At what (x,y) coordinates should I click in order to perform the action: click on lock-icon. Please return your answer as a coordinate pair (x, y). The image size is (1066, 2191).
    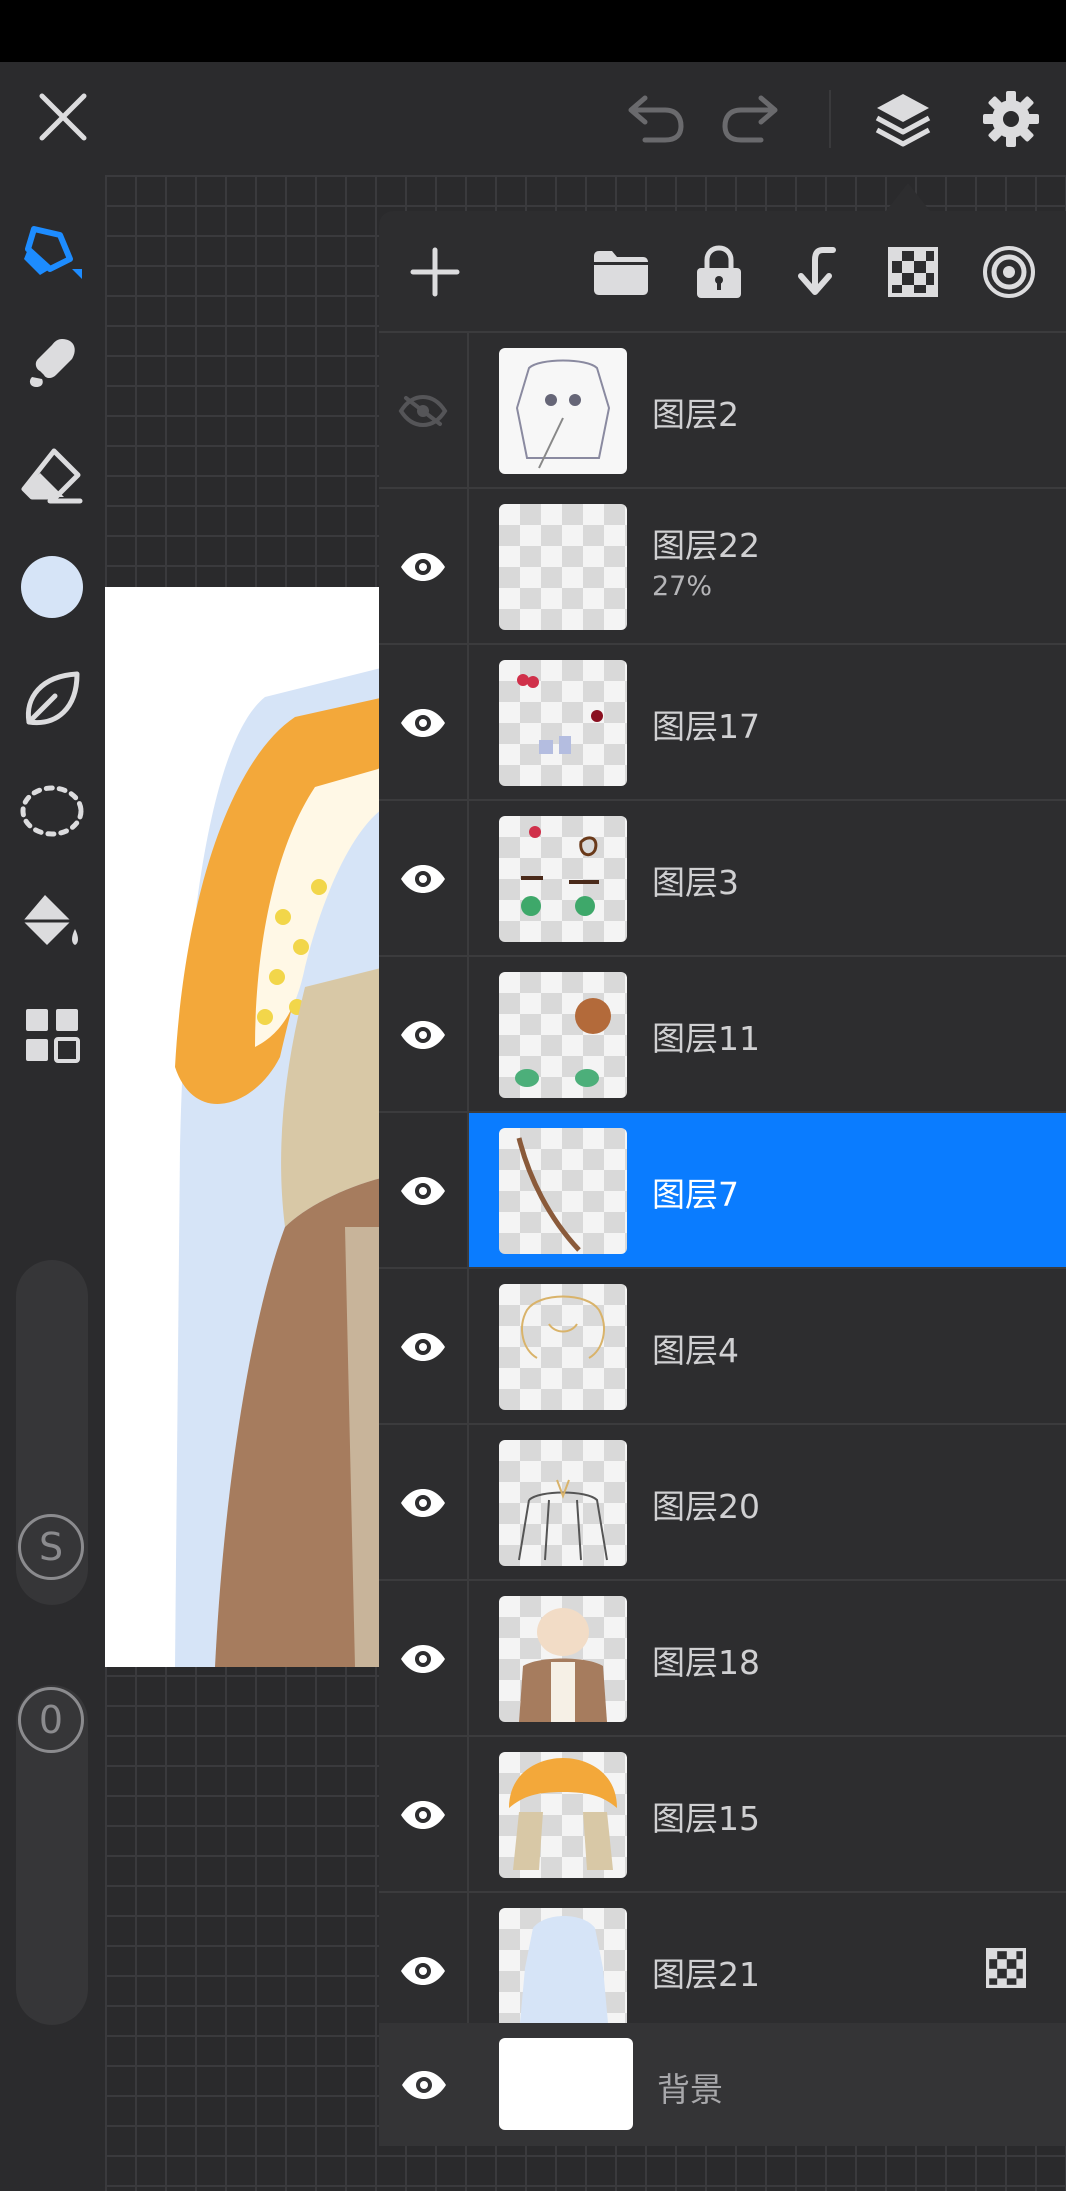
    Looking at the image, I should click on (719, 272).